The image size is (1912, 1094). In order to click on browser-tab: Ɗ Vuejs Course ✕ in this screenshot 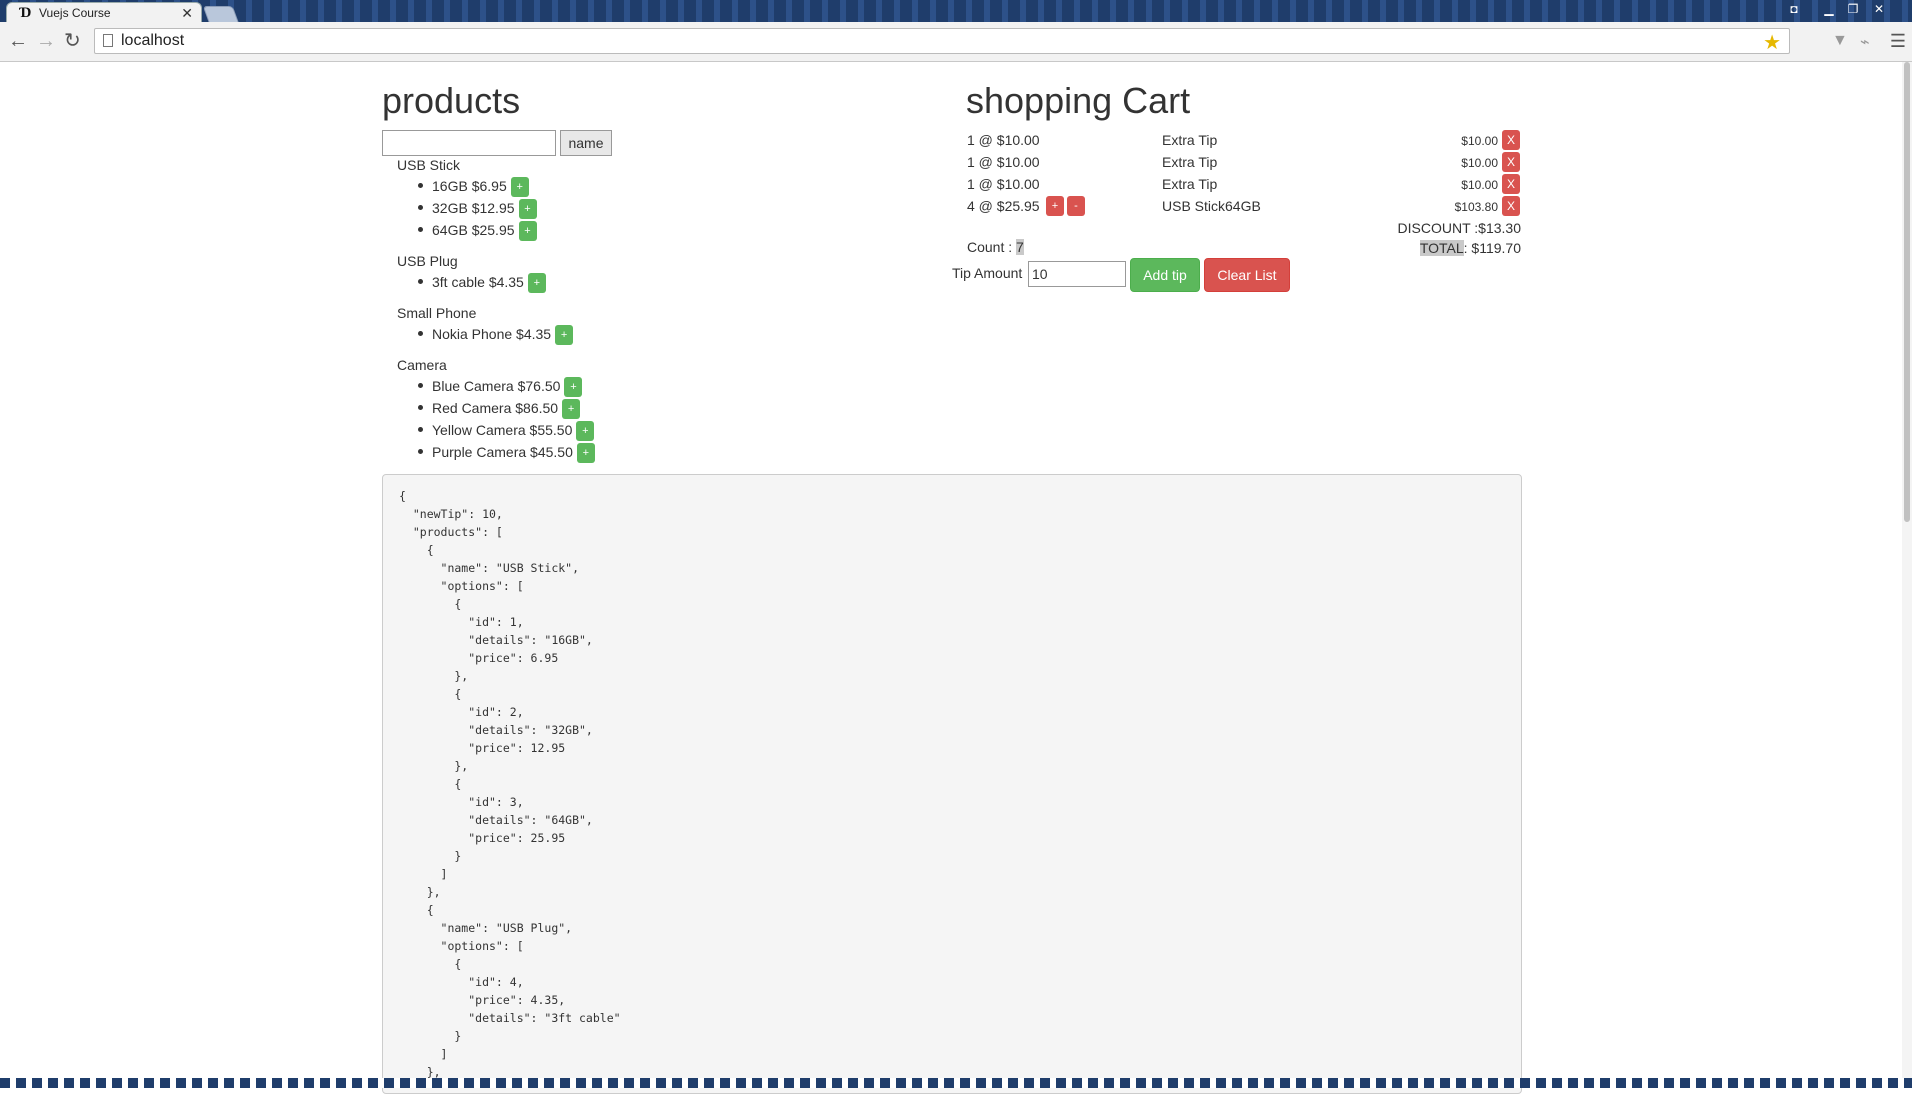, I will do `click(104, 13)`.